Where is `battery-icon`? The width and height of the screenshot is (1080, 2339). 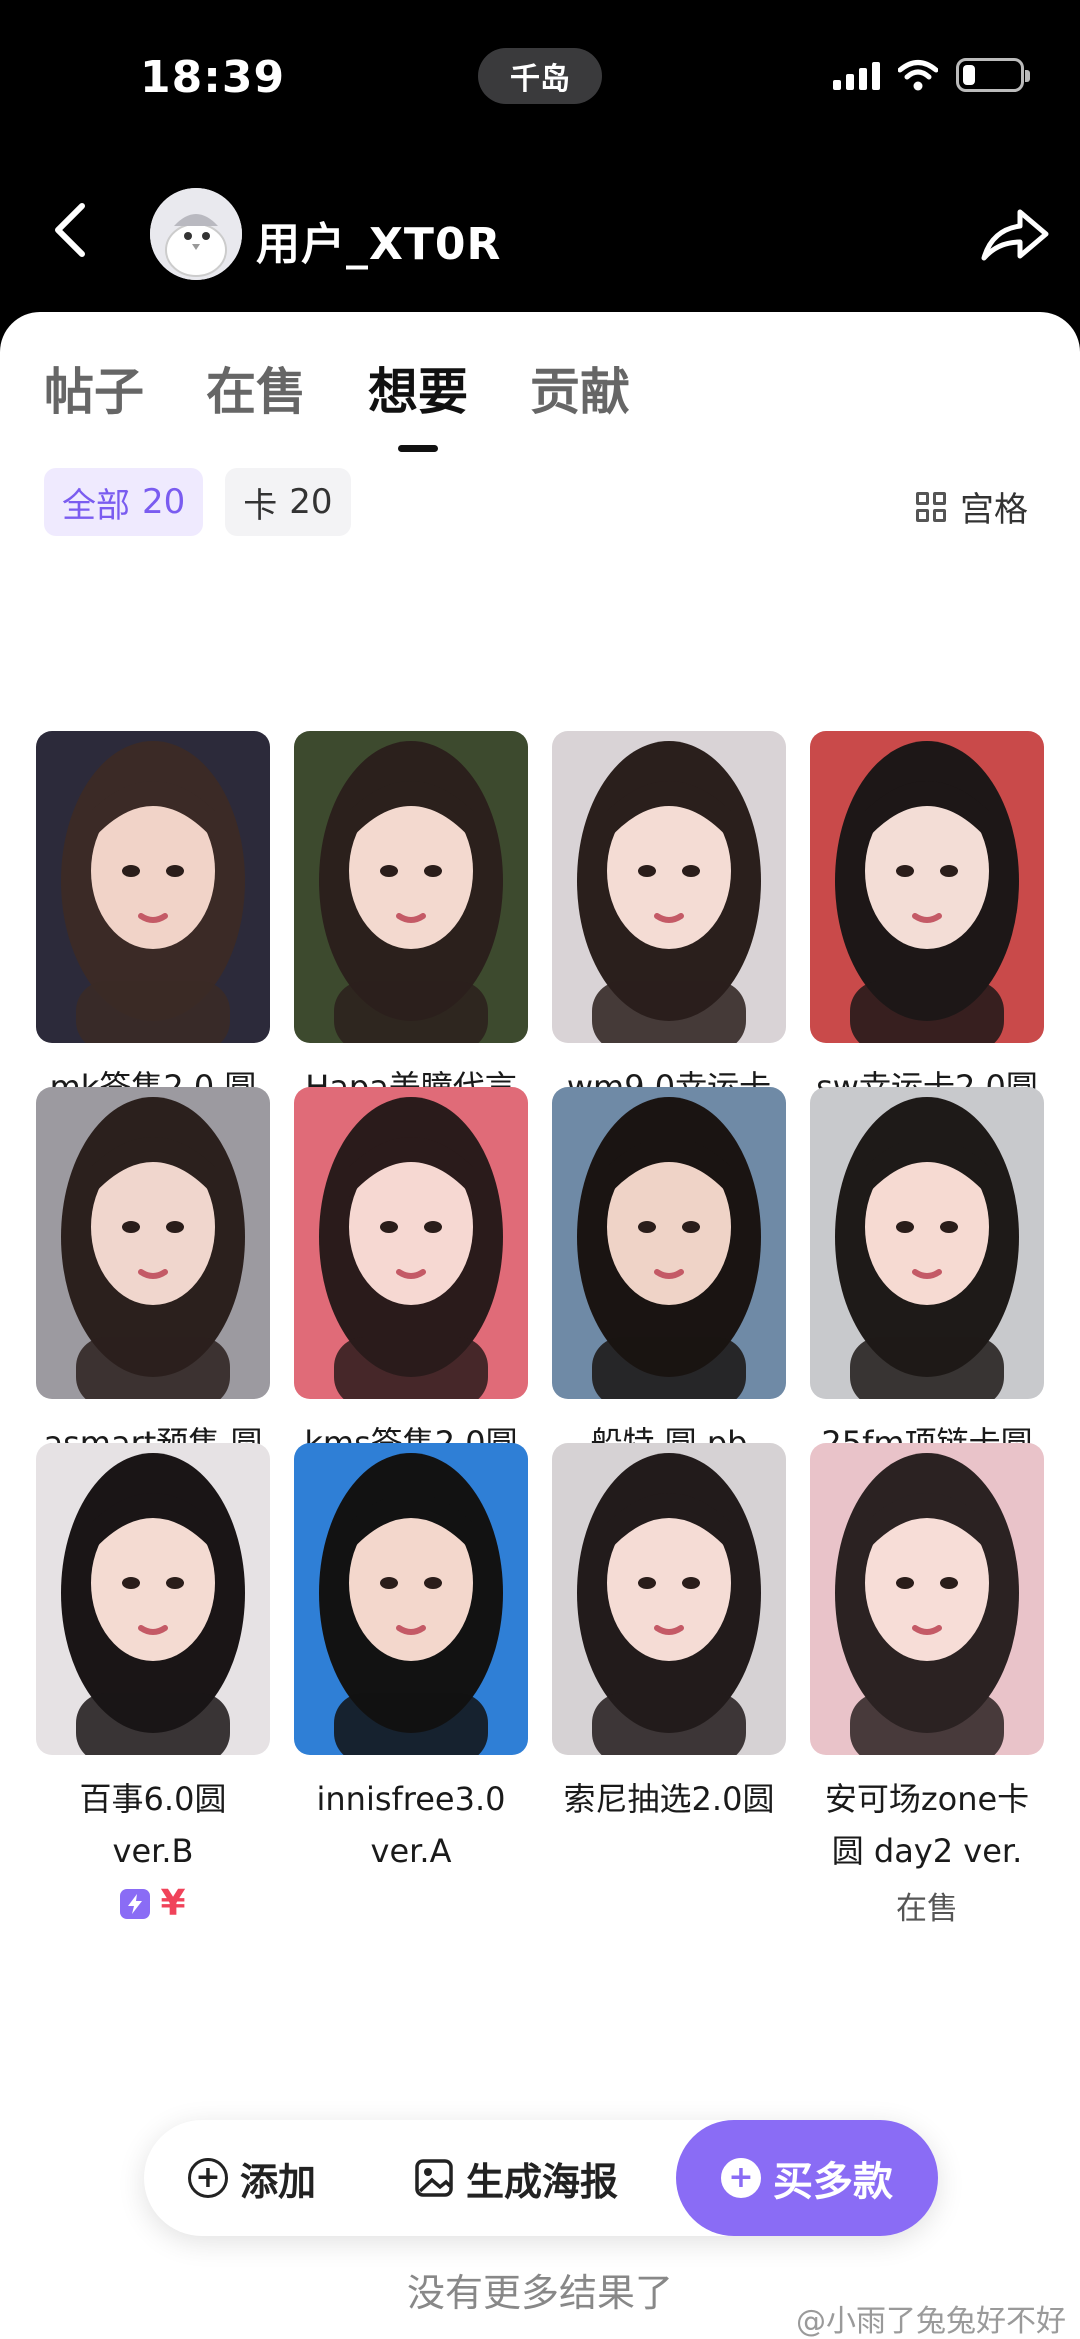
battery-icon is located at coordinates (993, 75).